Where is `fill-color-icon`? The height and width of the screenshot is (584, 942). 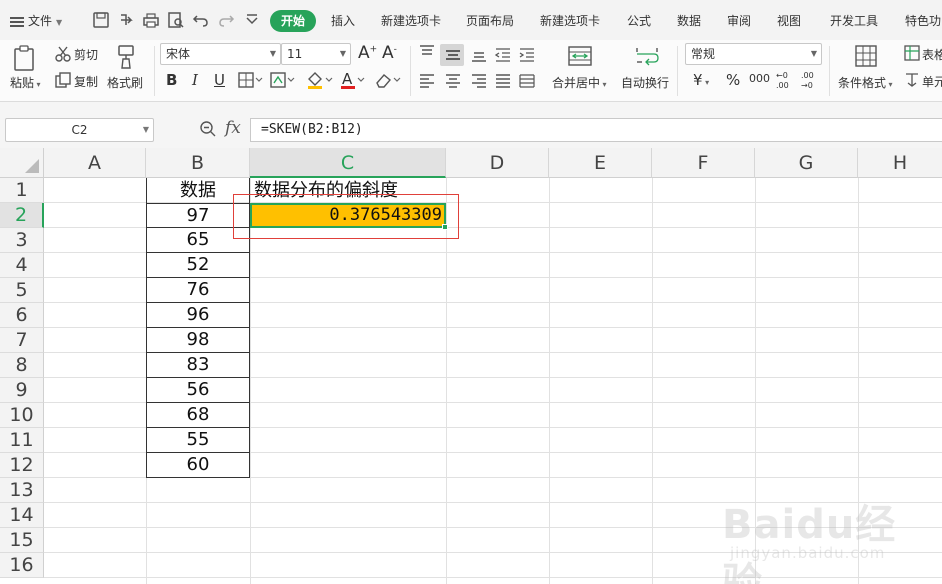 fill-color-icon is located at coordinates (320, 80).